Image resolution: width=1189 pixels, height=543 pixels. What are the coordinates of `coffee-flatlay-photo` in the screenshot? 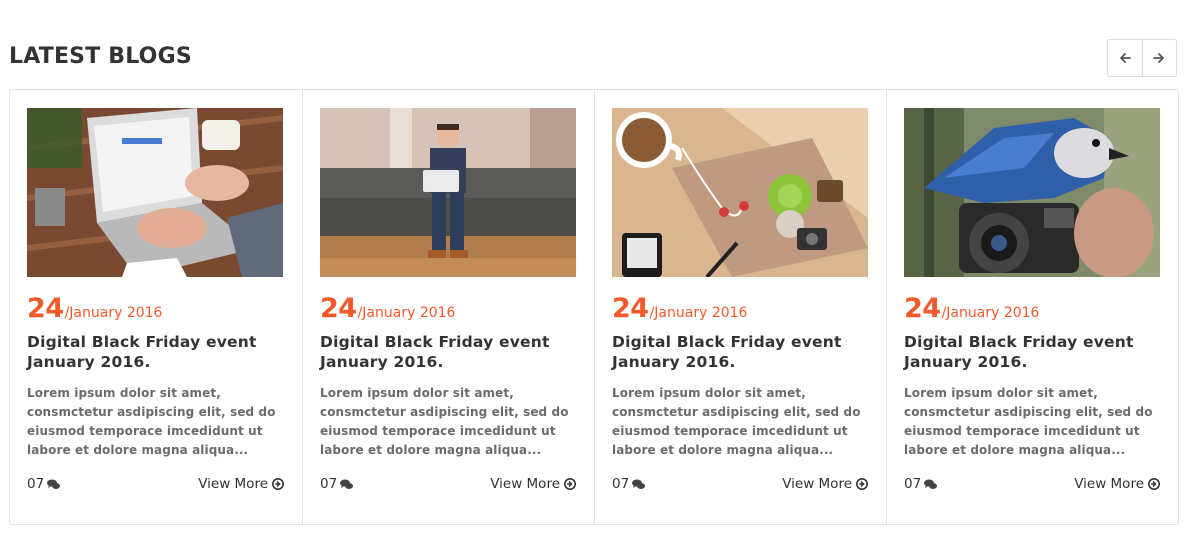 It's located at (740, 192).